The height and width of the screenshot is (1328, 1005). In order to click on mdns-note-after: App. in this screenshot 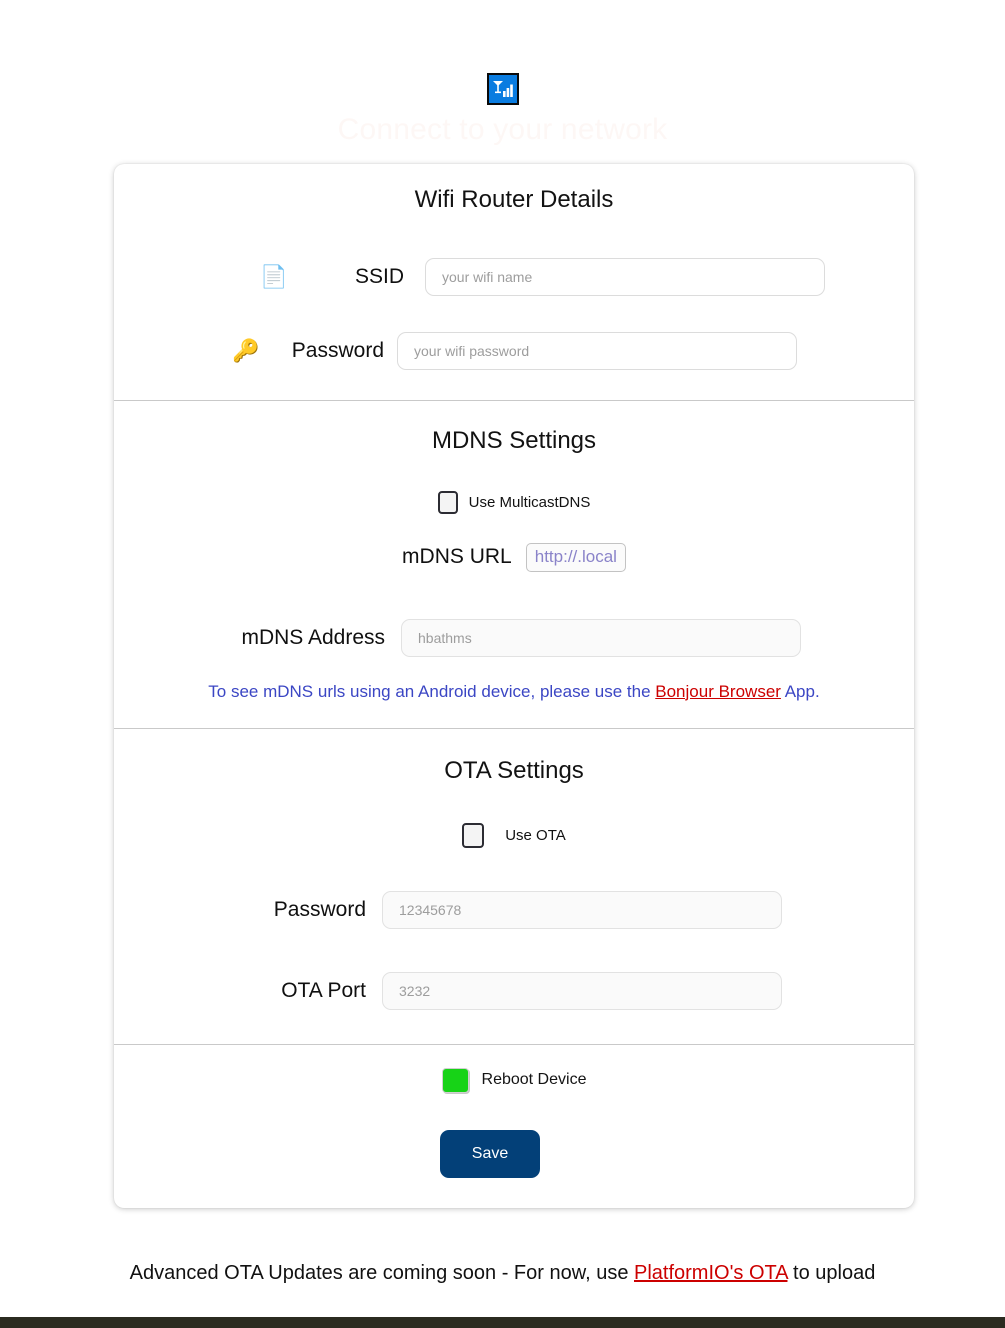, I will do `click(800, 691)`.